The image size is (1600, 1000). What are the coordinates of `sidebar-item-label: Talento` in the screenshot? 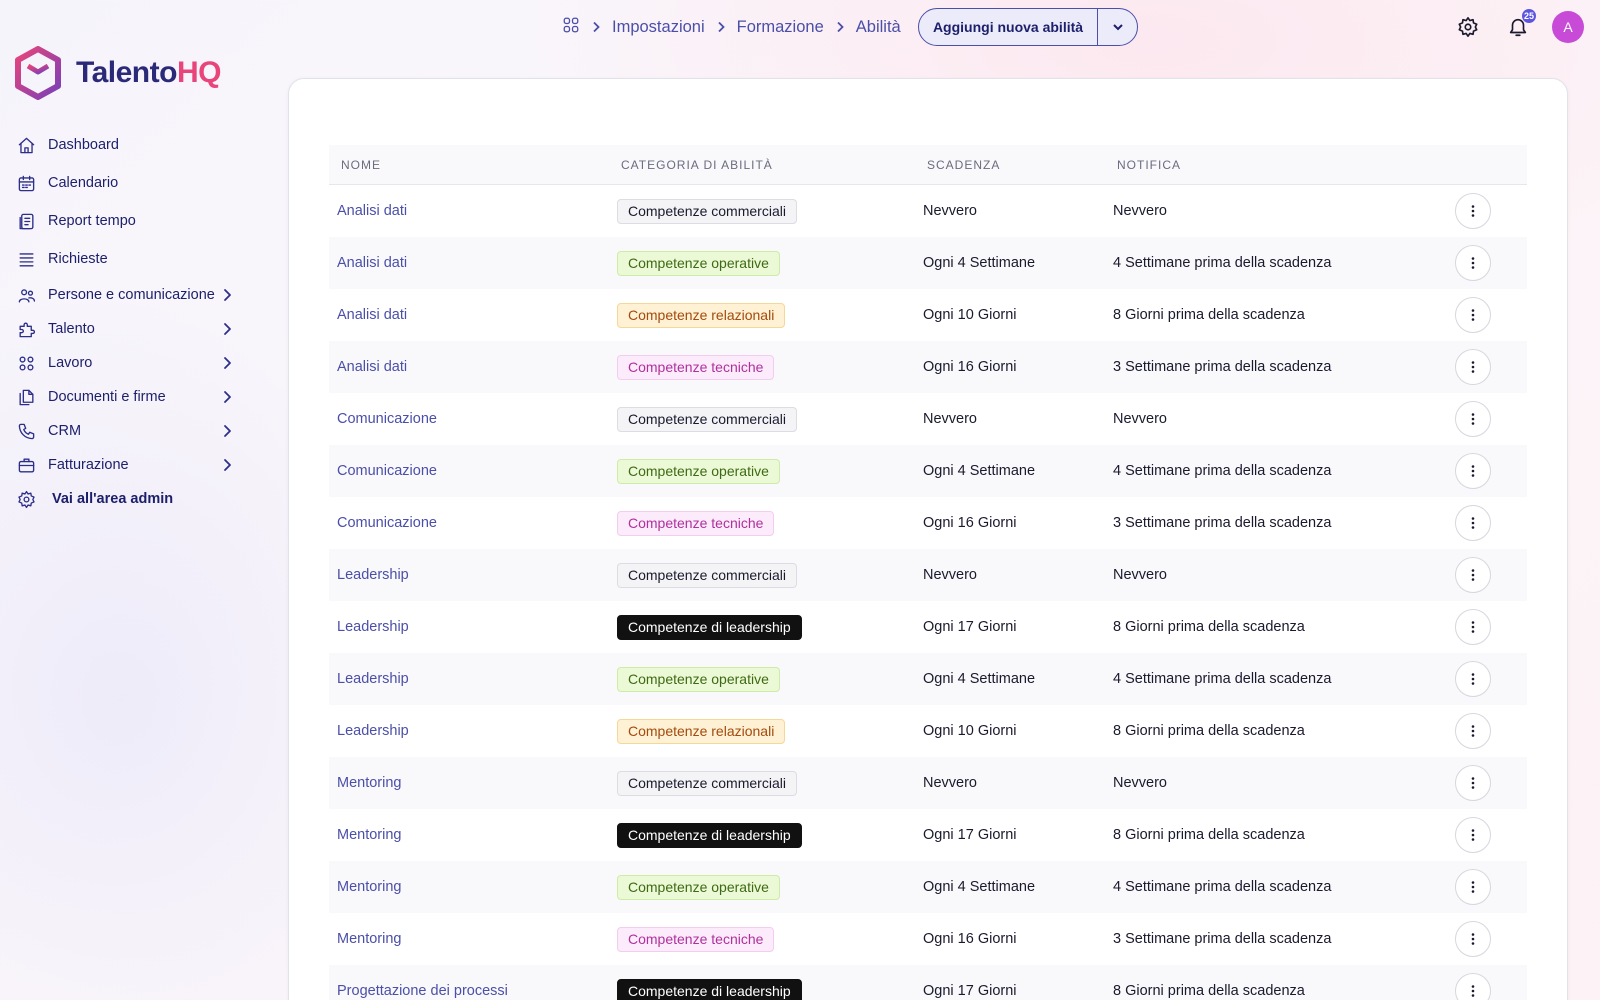 It's located at (71, 329).